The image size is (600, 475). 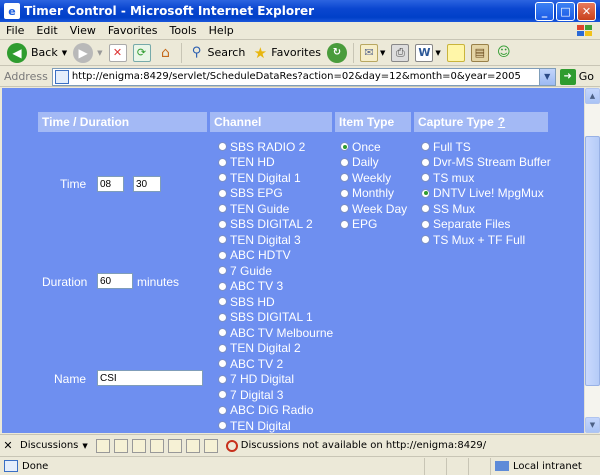 What do you see at coordinates (120, 445) in the screenshot?
I see `discussion-reply-icon` at bounding box center [120, 445].